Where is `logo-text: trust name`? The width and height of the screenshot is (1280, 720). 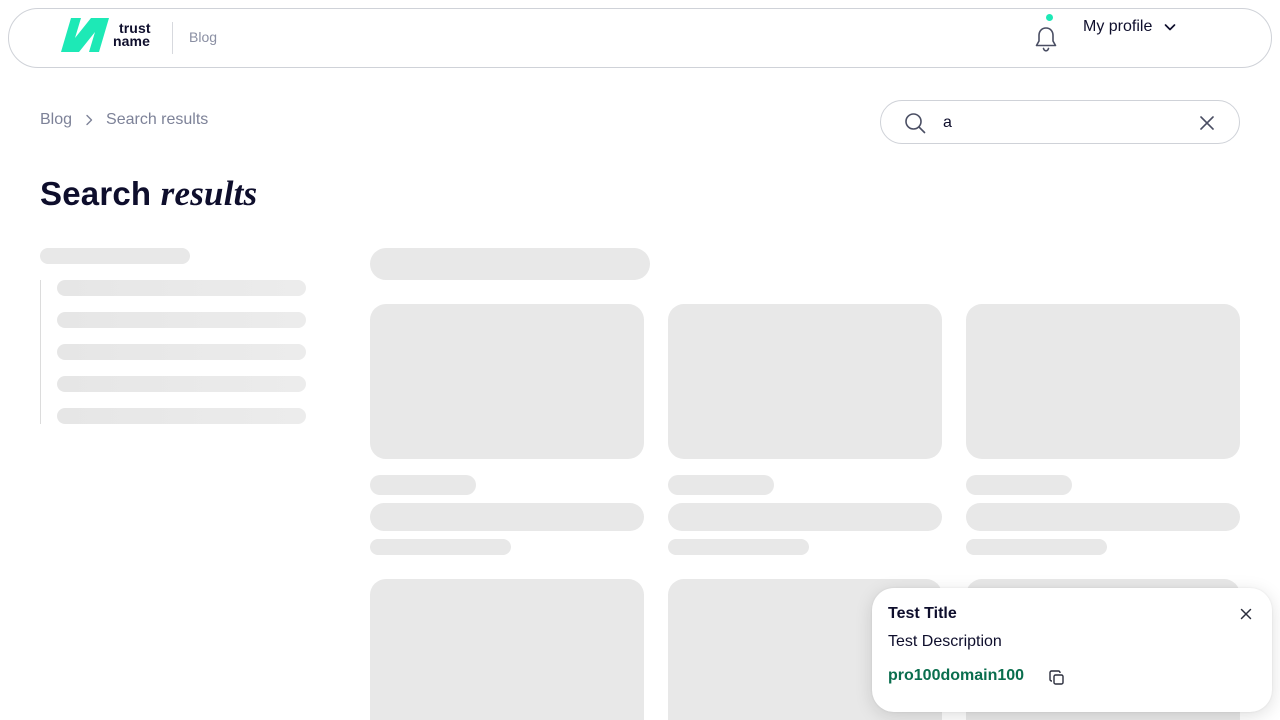 logo-text: trust name is located at coordinates (132, 35).